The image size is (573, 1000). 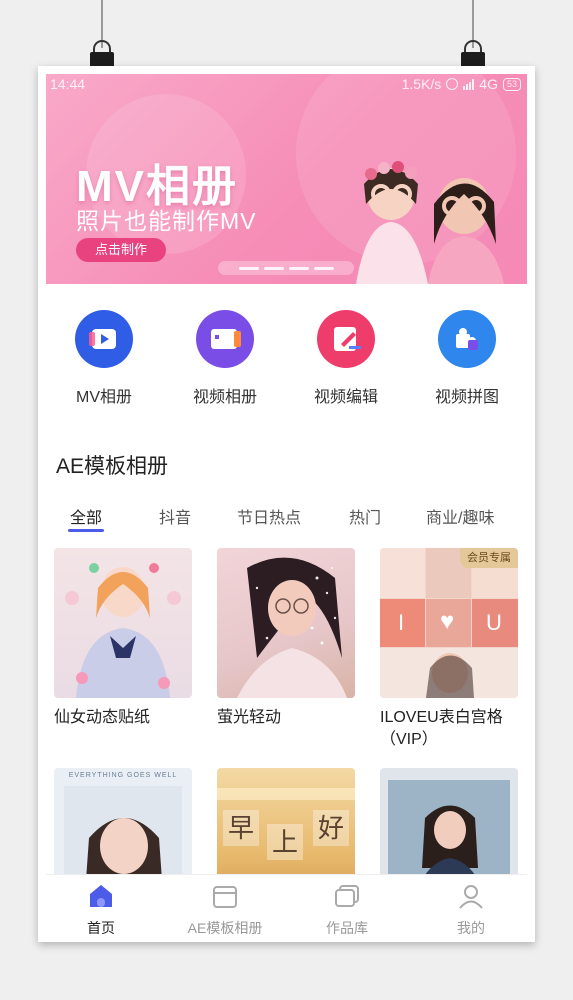 I want to click on banner-cta-button: 点击制作, so click(x=121, y=250).